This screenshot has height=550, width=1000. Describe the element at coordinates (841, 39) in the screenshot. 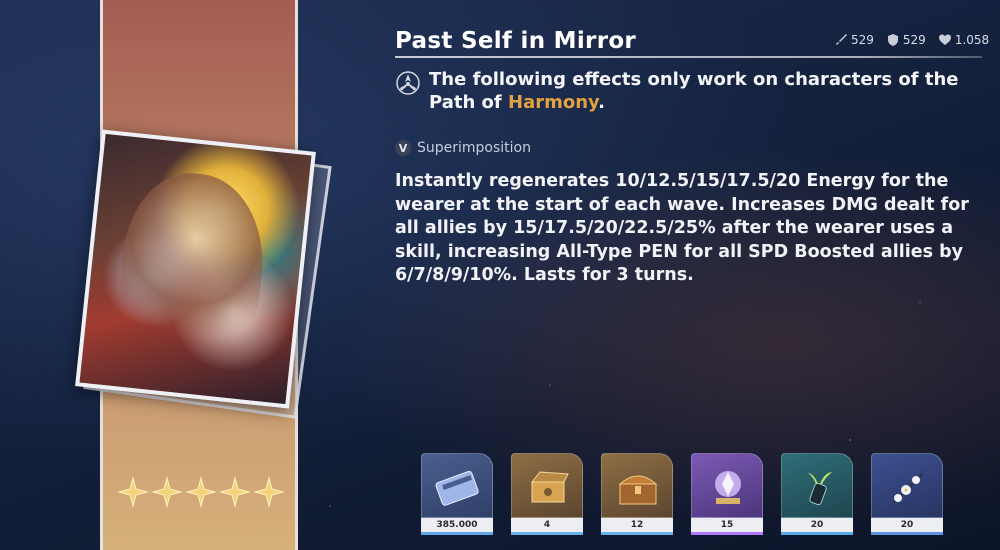

I see `sword-icon` at that location.